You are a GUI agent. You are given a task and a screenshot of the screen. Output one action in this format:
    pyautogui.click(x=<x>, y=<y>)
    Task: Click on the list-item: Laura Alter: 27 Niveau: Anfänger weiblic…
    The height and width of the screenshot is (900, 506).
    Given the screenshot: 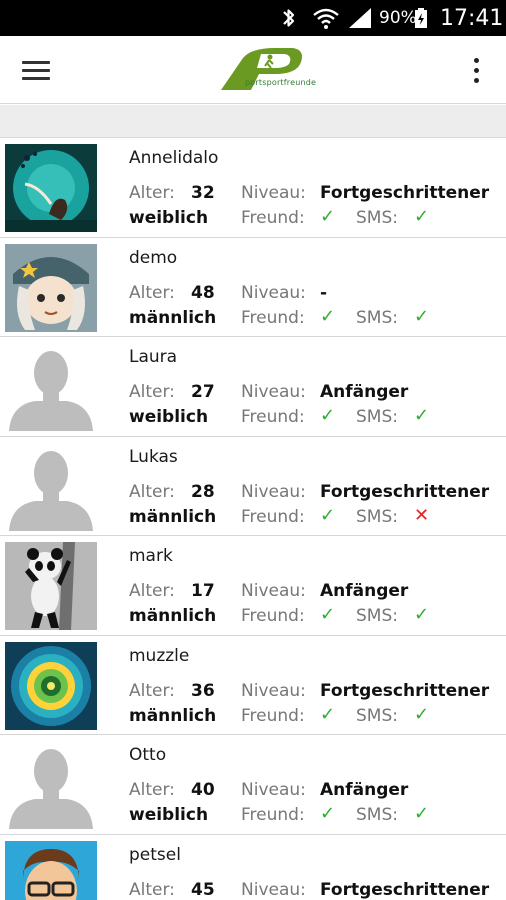 What is the action you would take?
    pyautogui.click(x=253, y=387)
    